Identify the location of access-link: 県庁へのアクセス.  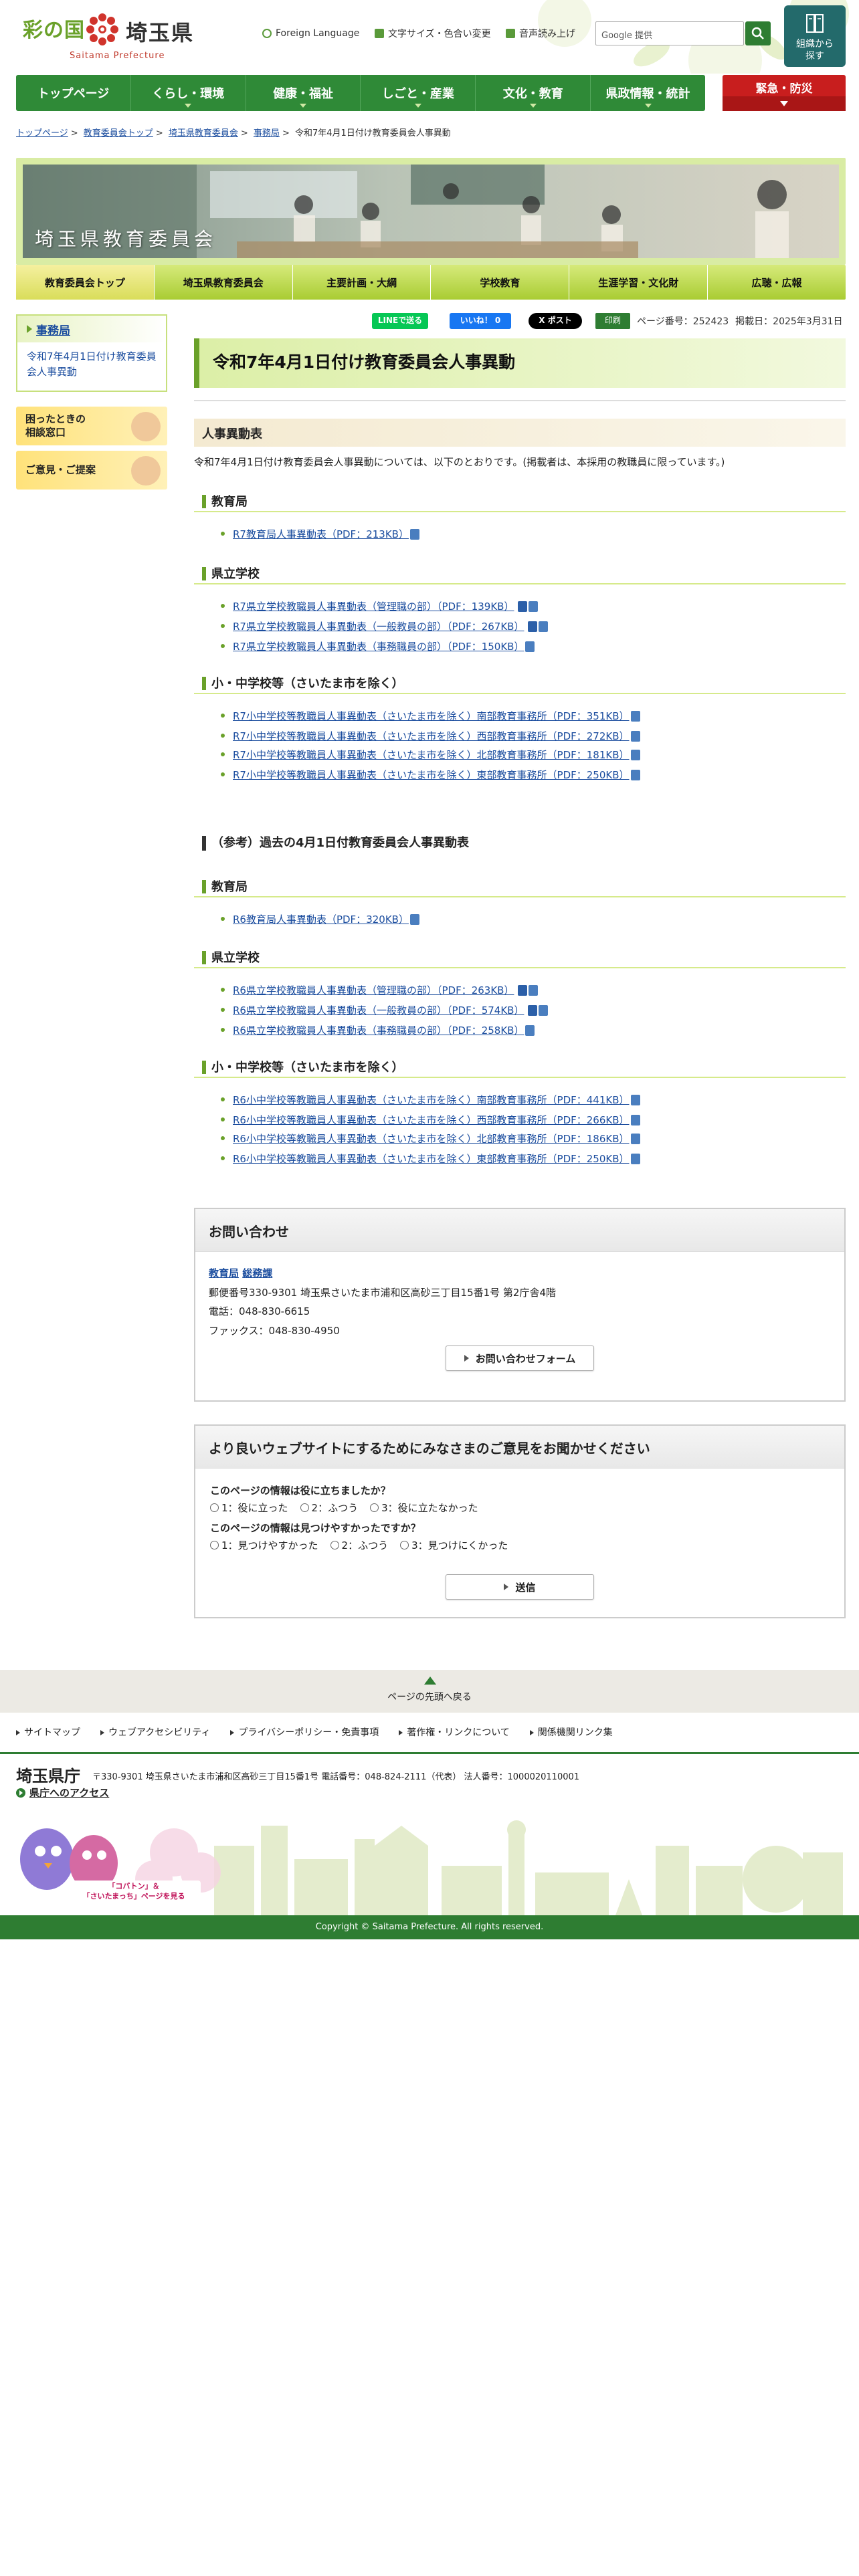
(63, 1793).